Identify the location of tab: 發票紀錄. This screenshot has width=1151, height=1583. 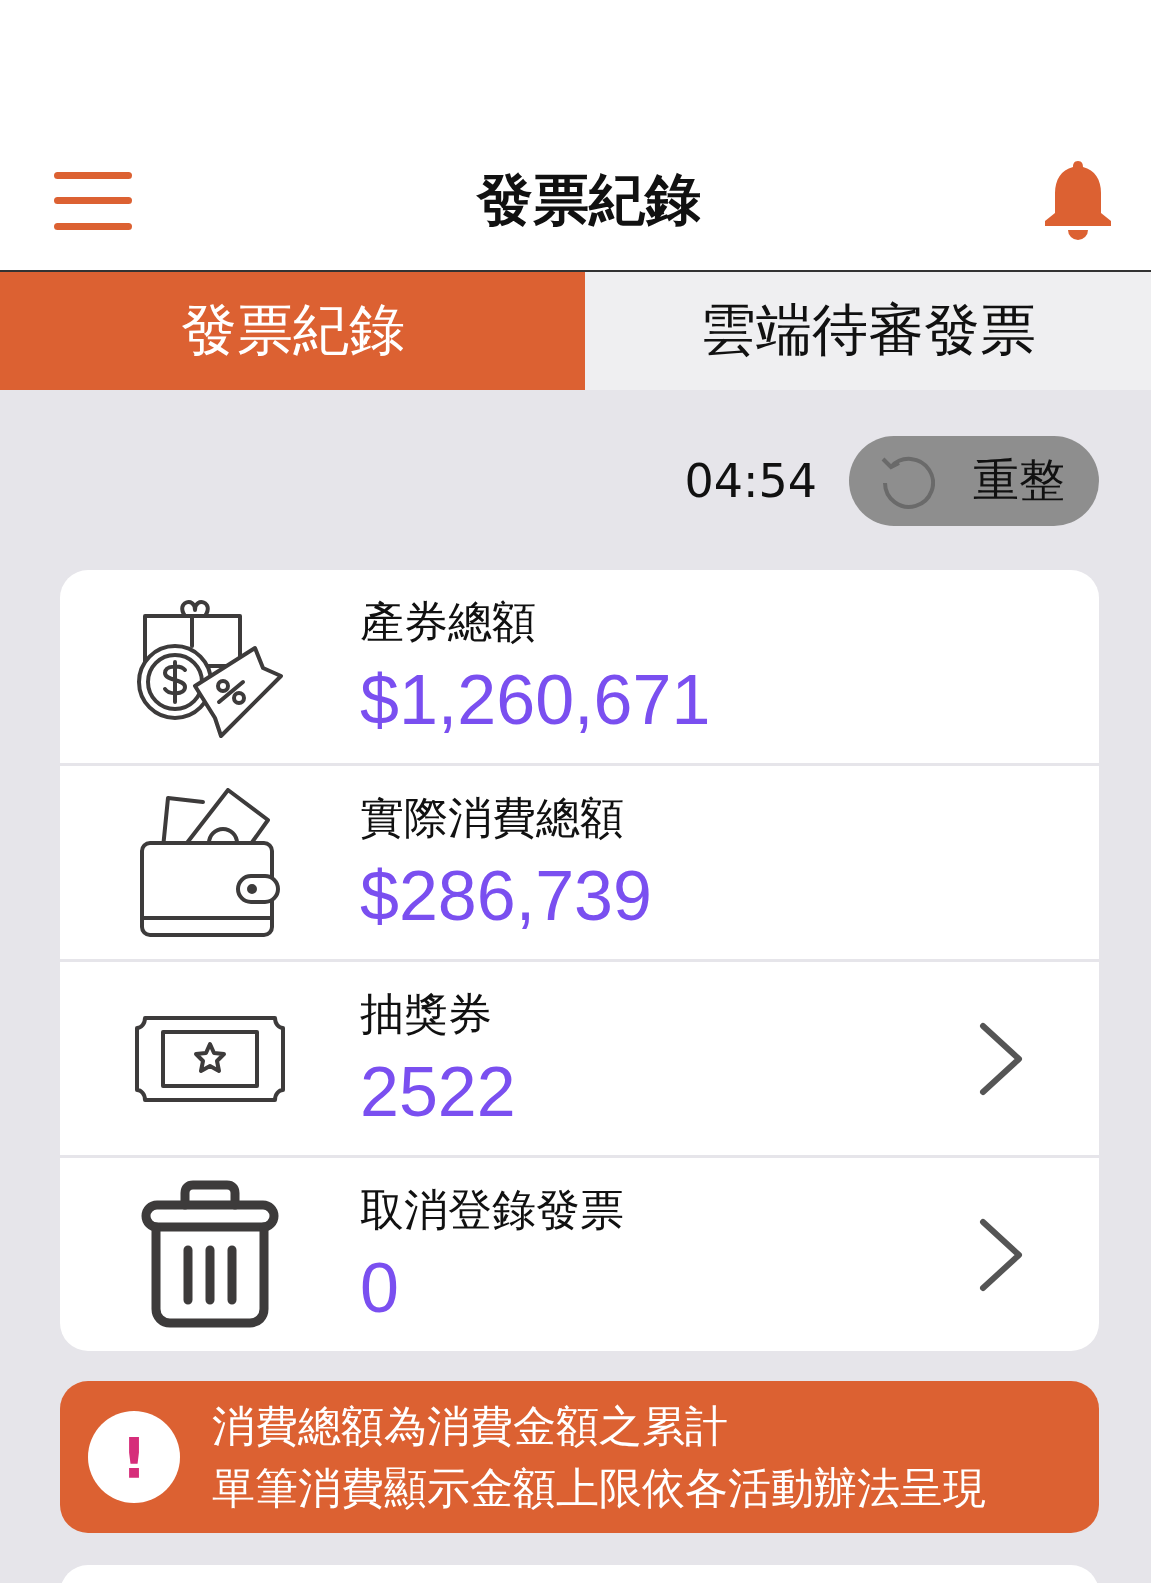
(292, 331).